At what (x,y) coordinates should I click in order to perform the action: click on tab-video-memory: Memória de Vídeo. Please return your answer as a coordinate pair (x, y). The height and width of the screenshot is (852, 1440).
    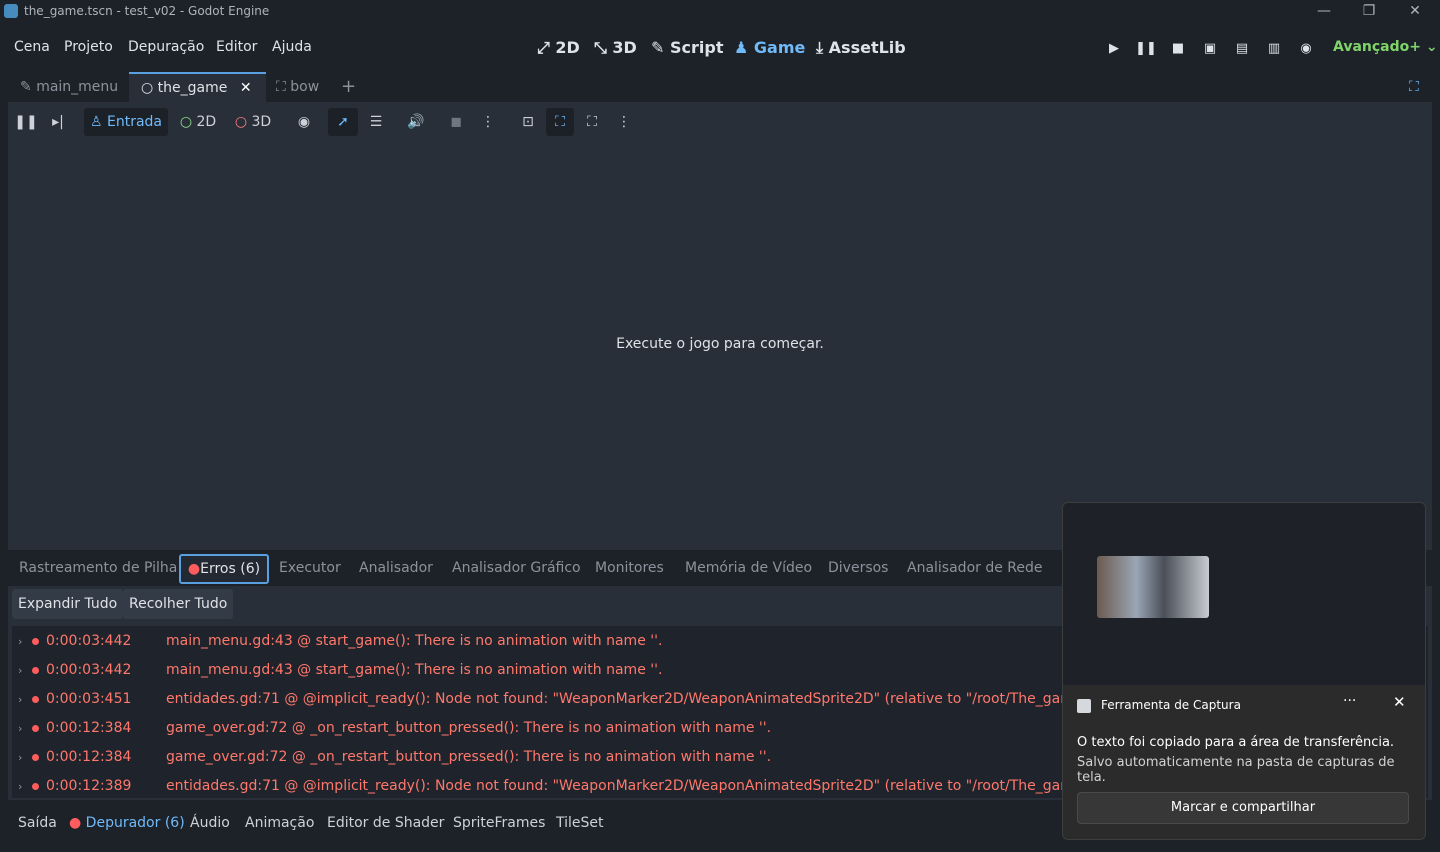
    Looking at the image, I should click on (748, 568).